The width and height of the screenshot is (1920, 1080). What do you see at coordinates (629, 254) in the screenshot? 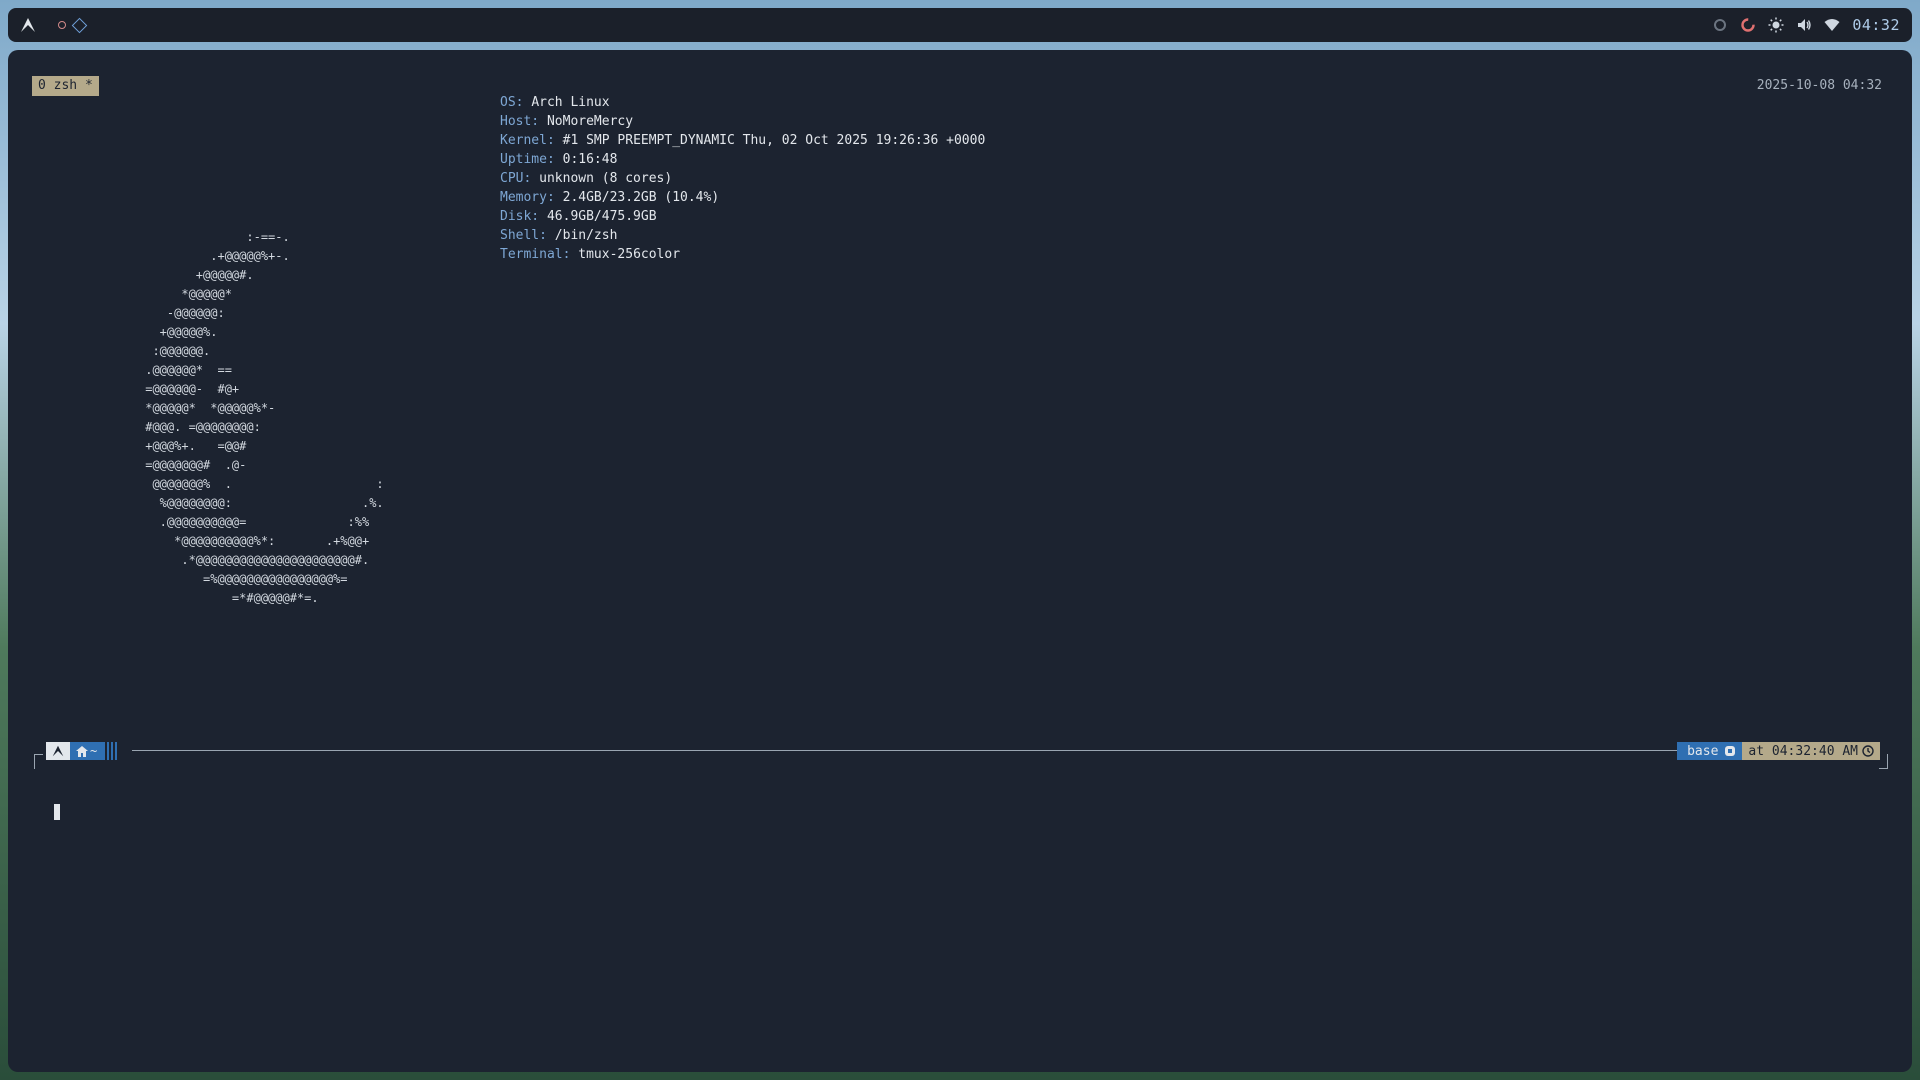
I see `info-value: tmux-256color` at bounding box center [629, 254].